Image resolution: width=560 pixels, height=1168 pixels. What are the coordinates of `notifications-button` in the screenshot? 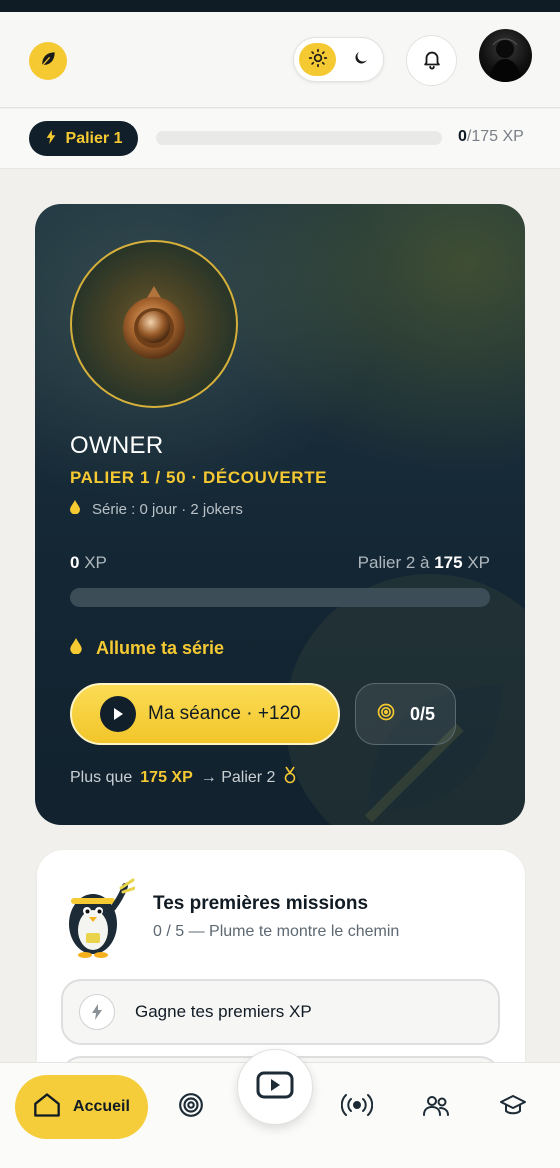 It's located at (431, 60).